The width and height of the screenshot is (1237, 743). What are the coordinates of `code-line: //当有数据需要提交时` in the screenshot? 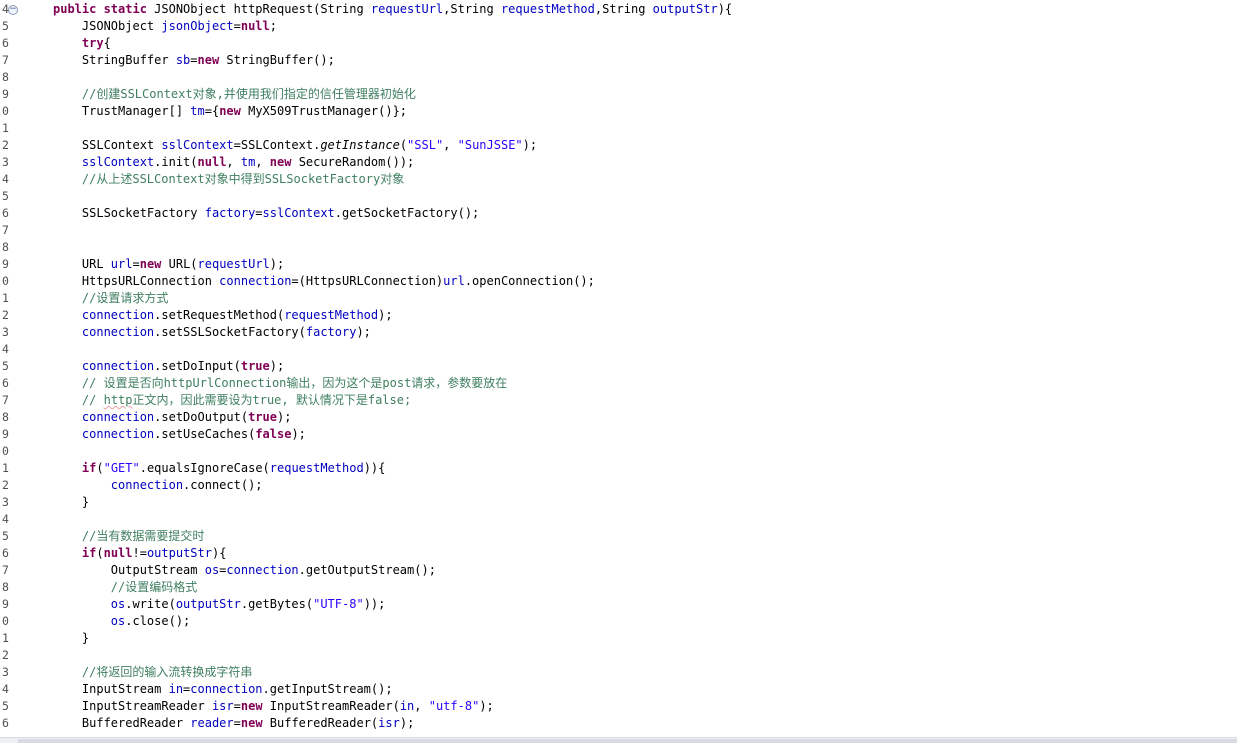 It's located at (128, 536).